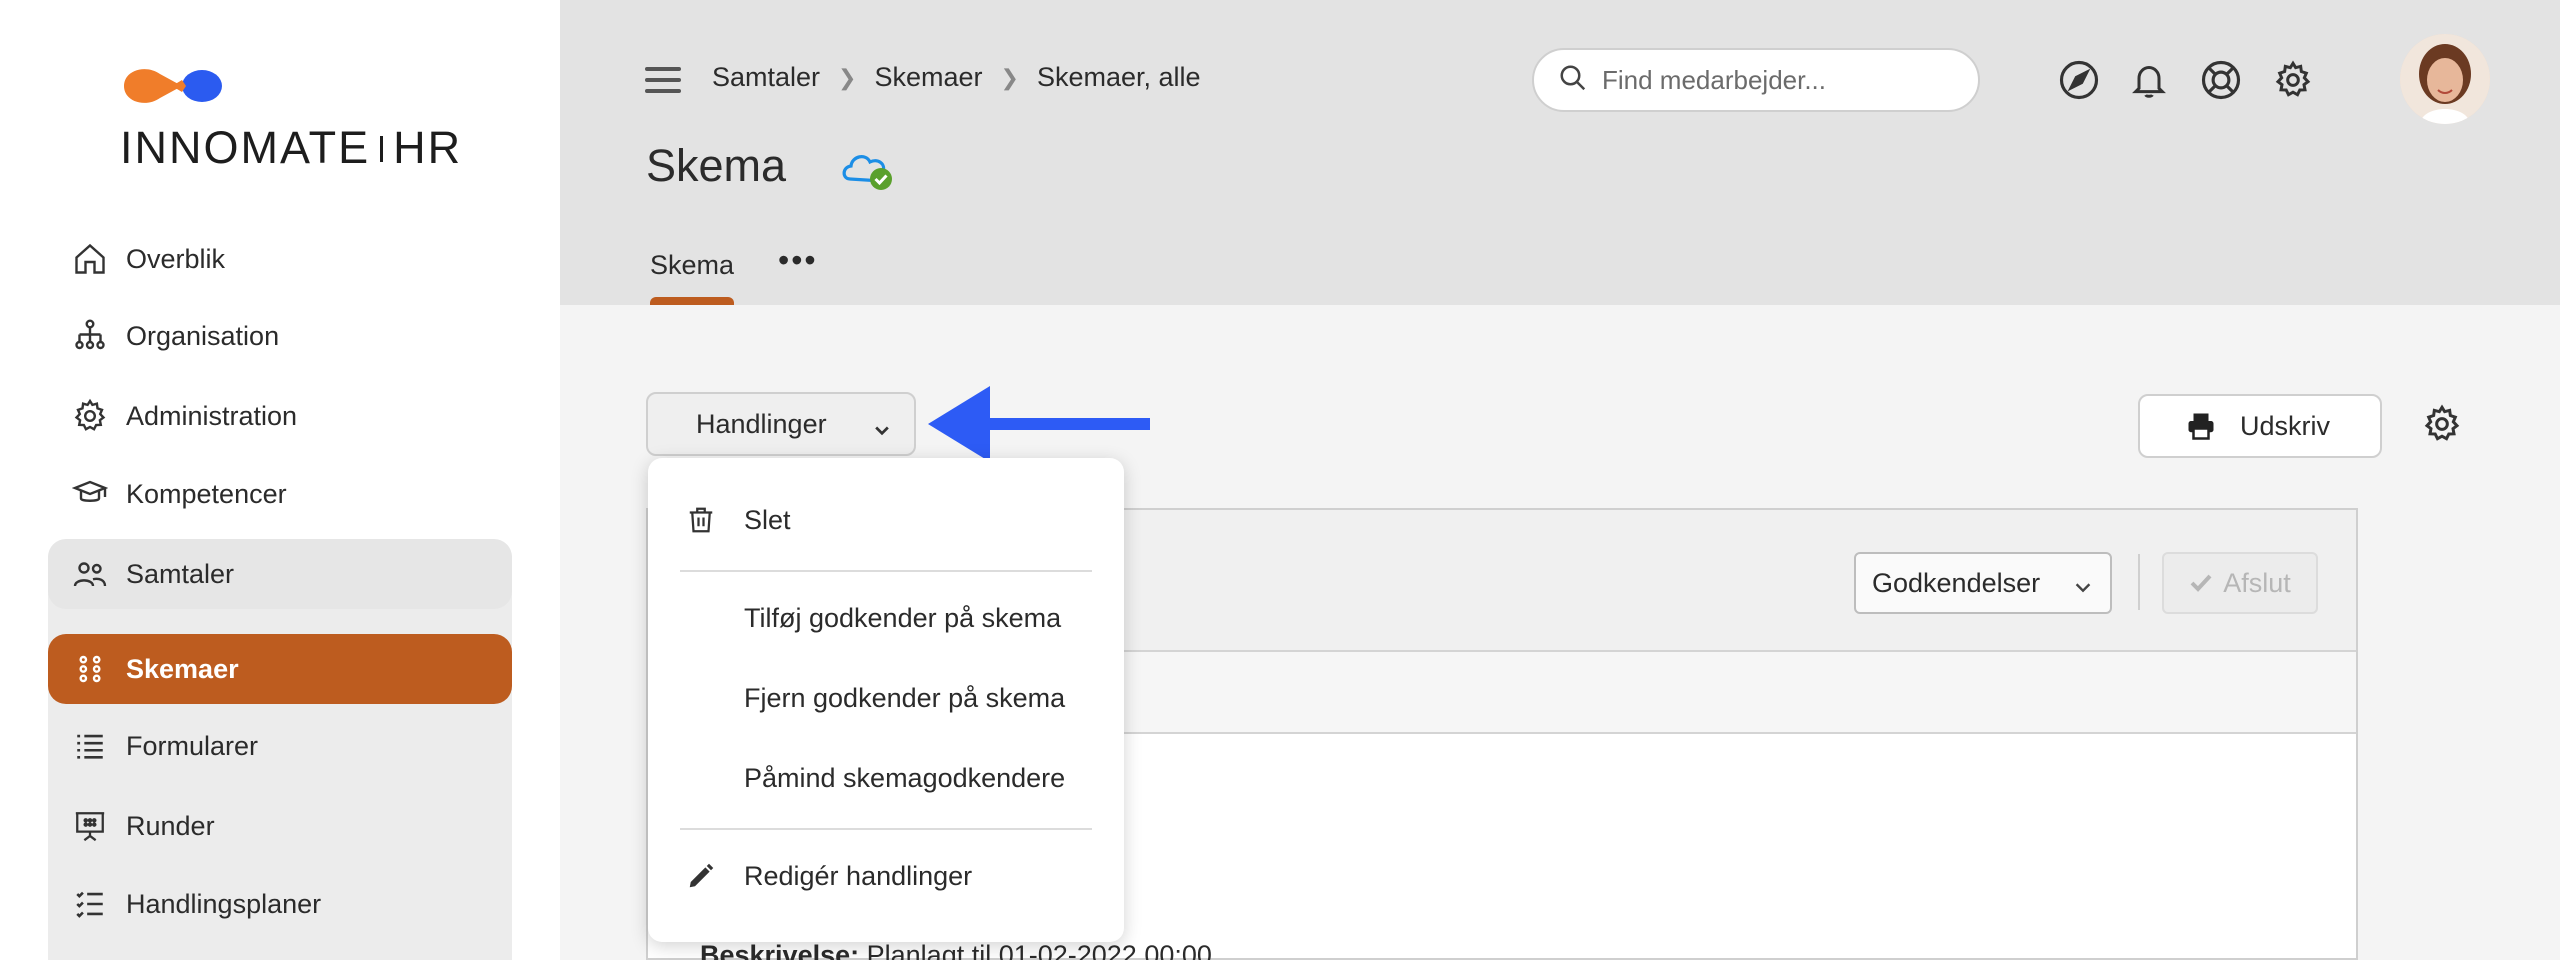 This screenshot has width=2560, height=960. I want to click on more-tabs-icon: •••, so click(798, 260).